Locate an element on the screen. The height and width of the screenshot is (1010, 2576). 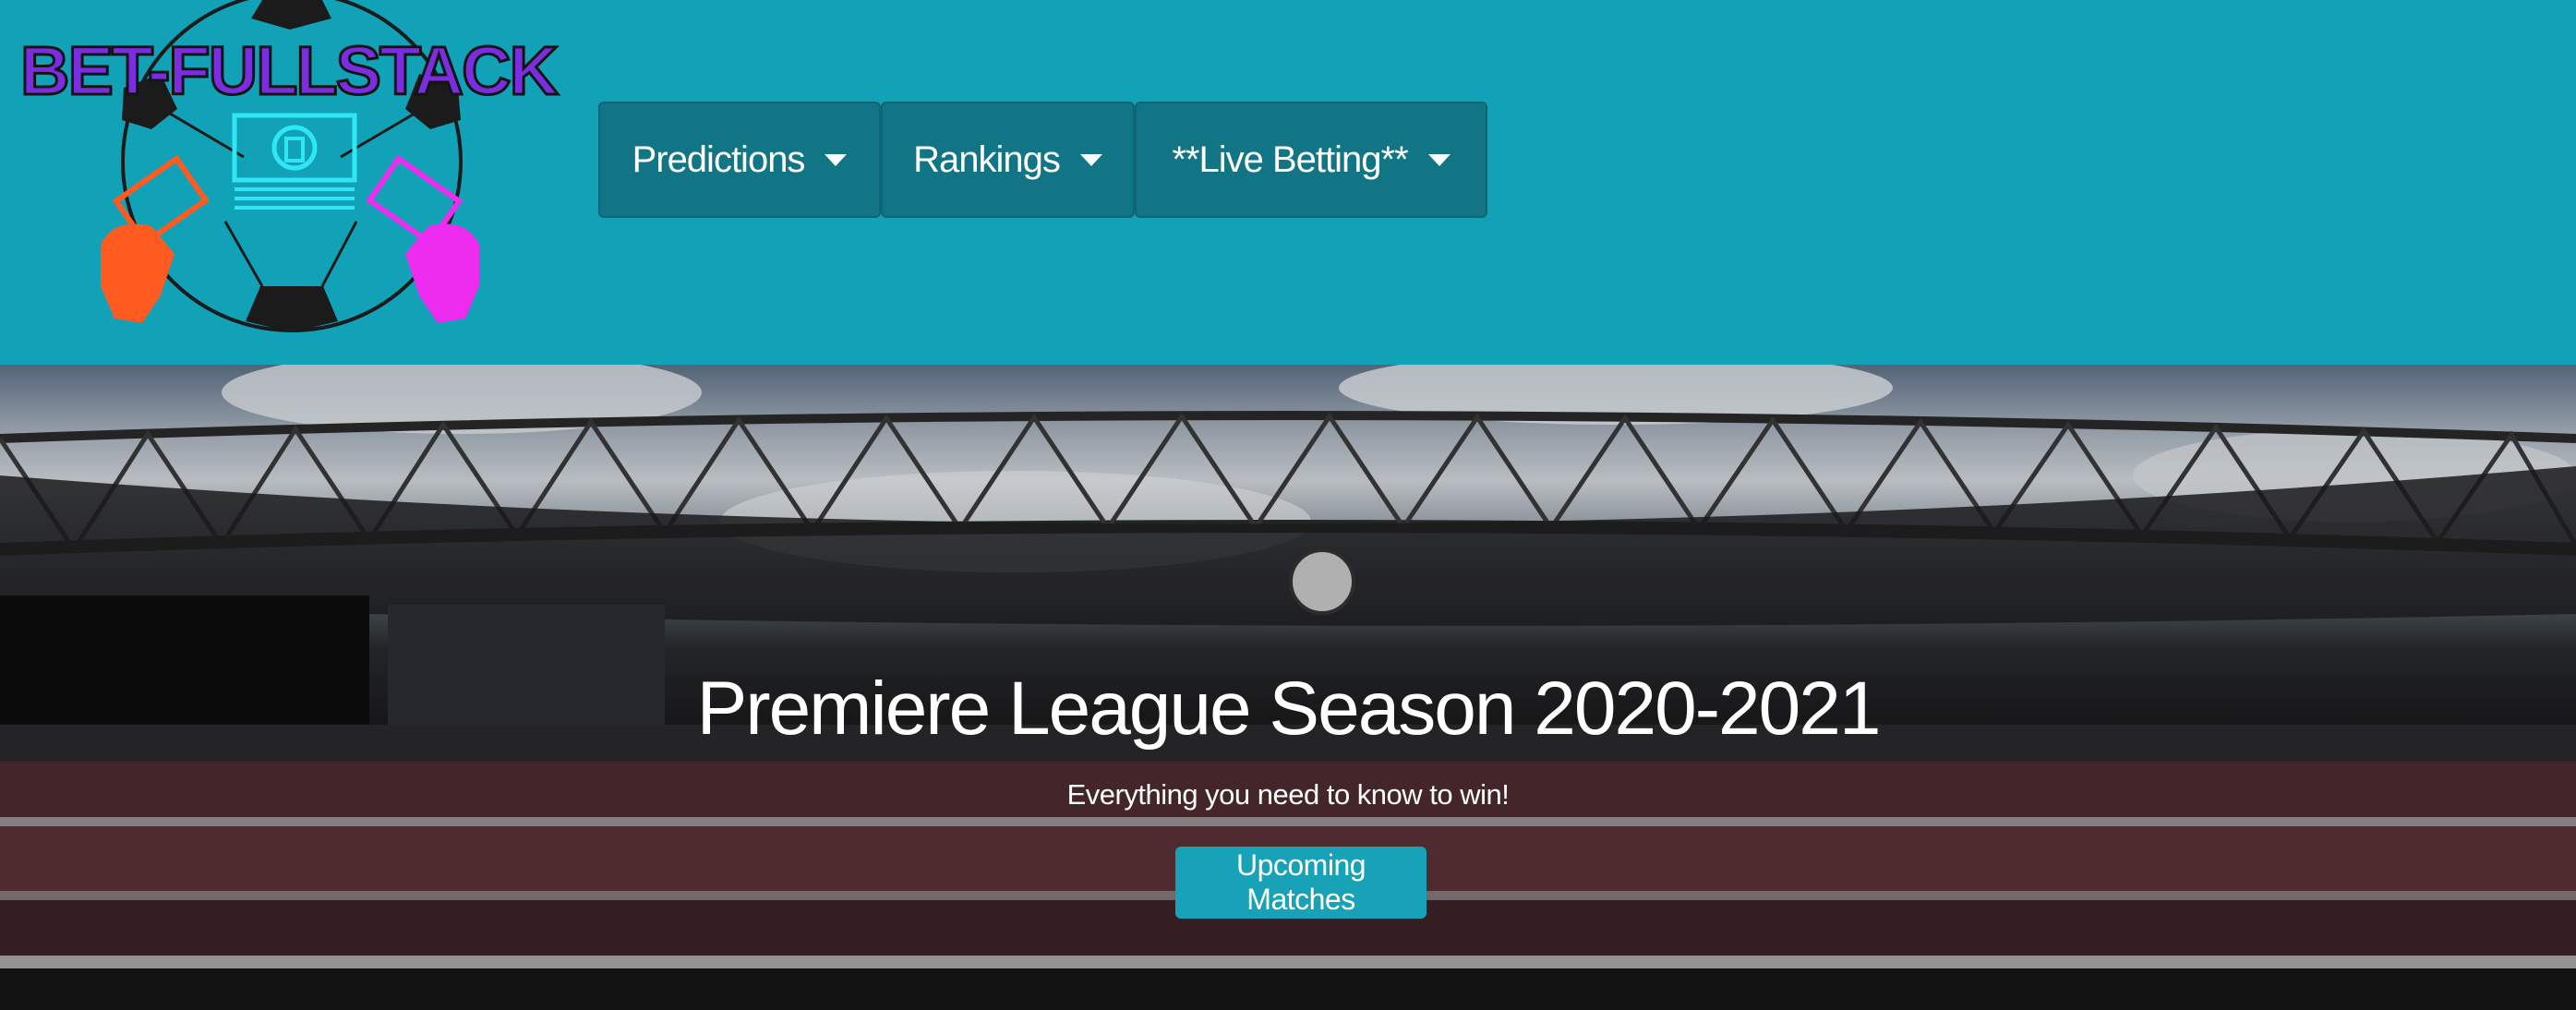
nav-predictions-dropdown: Predictions is located at coordinates (739, 160).